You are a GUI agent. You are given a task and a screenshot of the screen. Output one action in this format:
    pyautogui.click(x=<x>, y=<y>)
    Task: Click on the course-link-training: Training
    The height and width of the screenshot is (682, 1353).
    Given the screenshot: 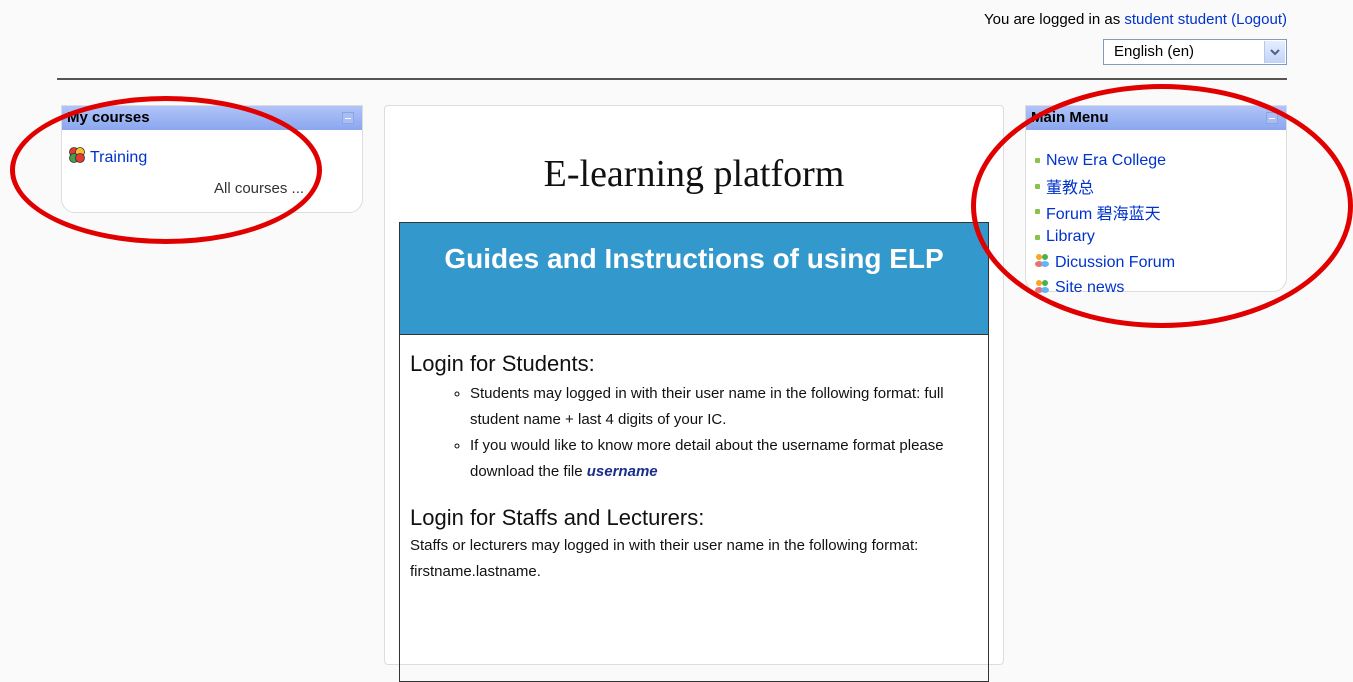 What is the action you would take?
    pyautogui.click(x=118, y=158)
    